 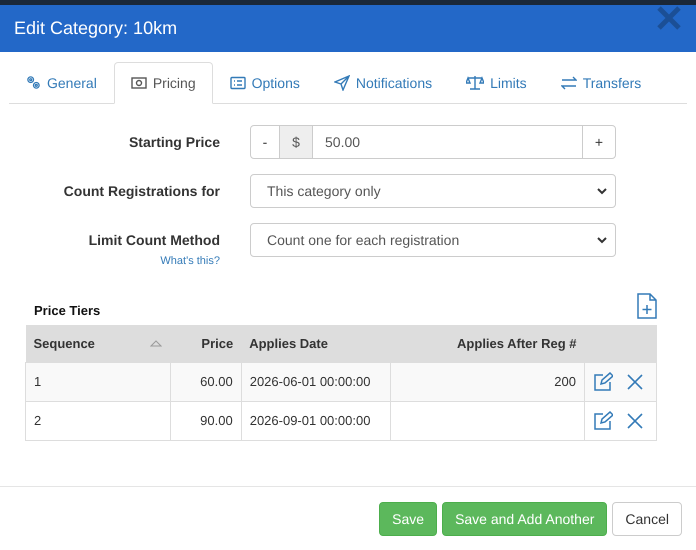 What do you see at coordinates (217, 343) in the screenshot?
I see `column-header: Price` at bounding box center [217, 343].